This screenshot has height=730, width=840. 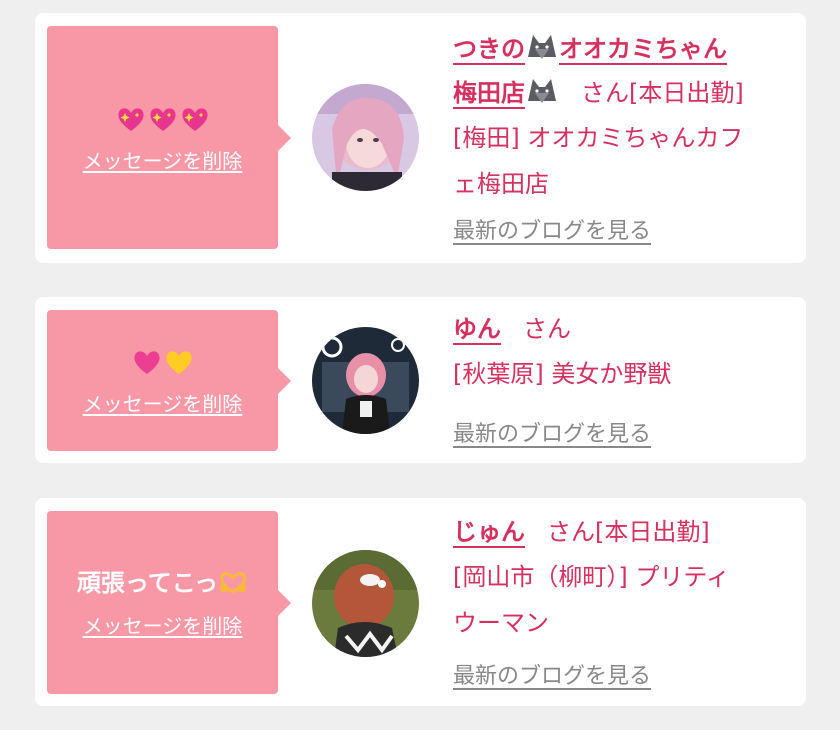 I want to click on member-name-line: じゅん さん[本日出勤], so click(x=623, y=532).